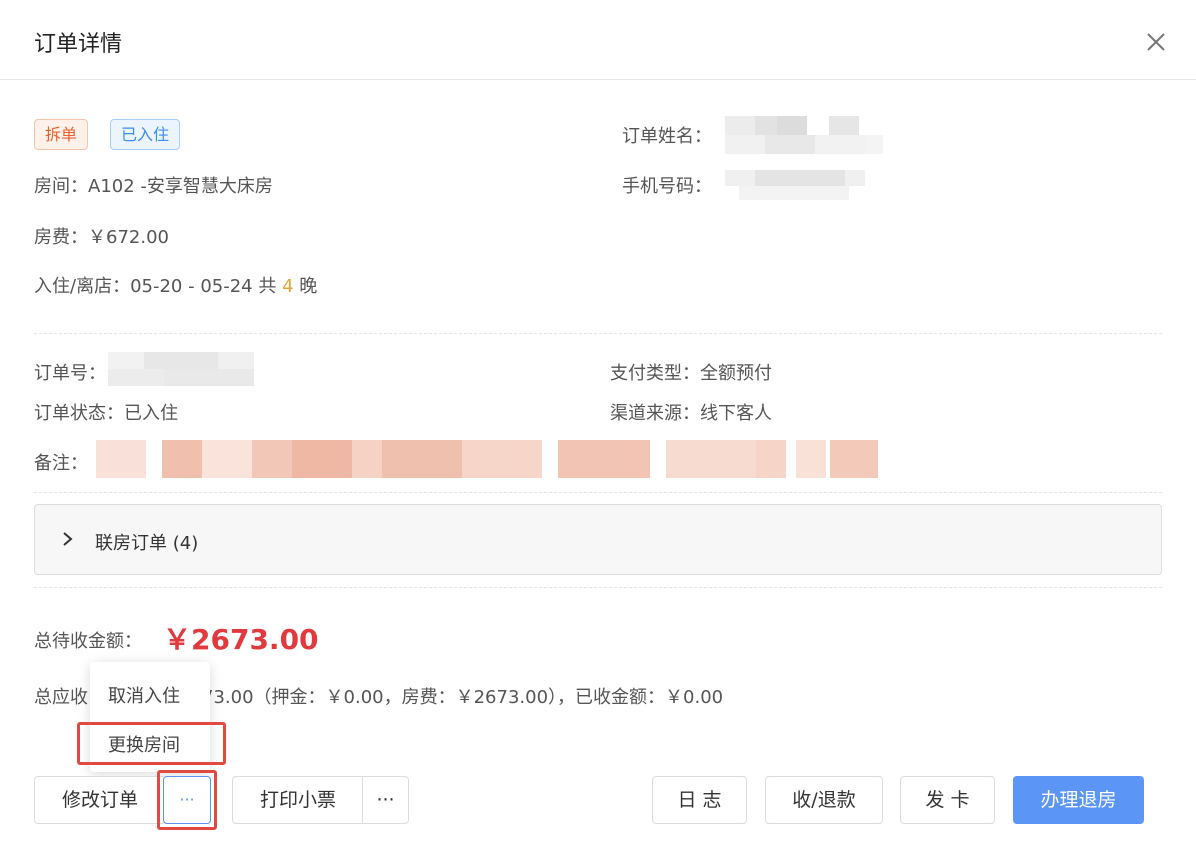  Describe the element at coordinates (598, 40) in the screenshot. I see `dialog-header: 订单详情` at that location.